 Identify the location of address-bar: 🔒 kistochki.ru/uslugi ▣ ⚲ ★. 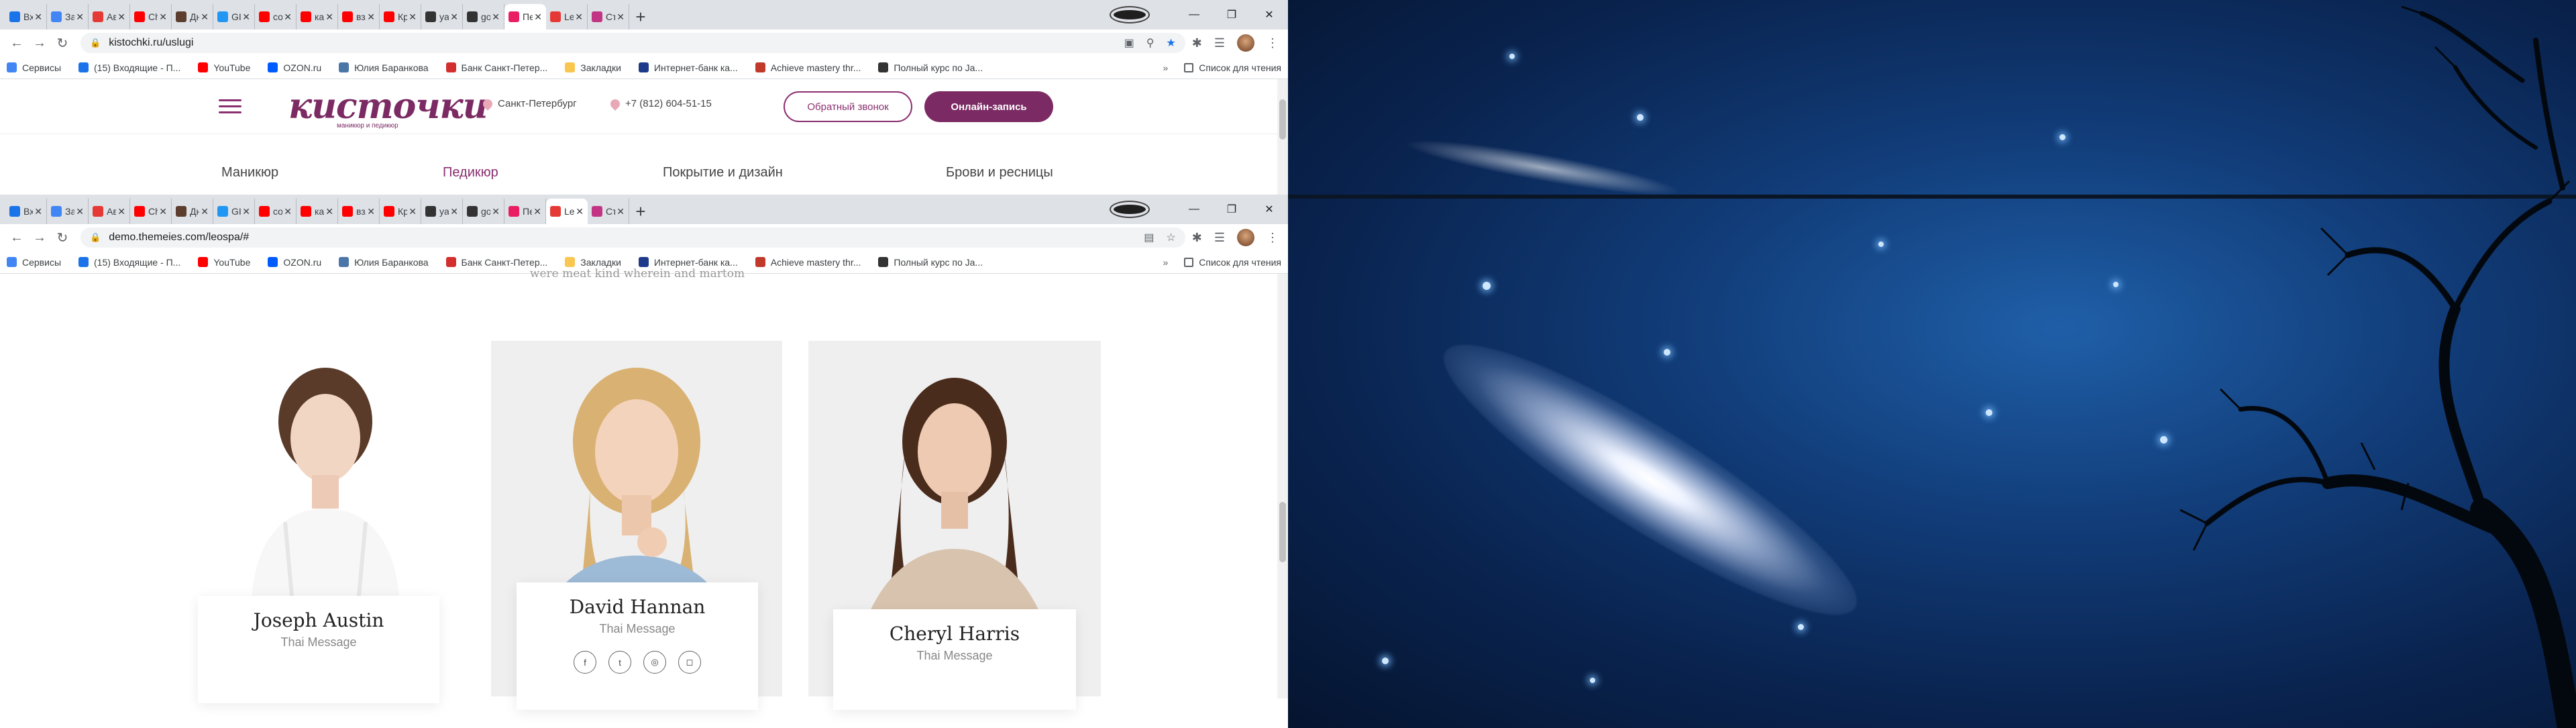
(632, 43).